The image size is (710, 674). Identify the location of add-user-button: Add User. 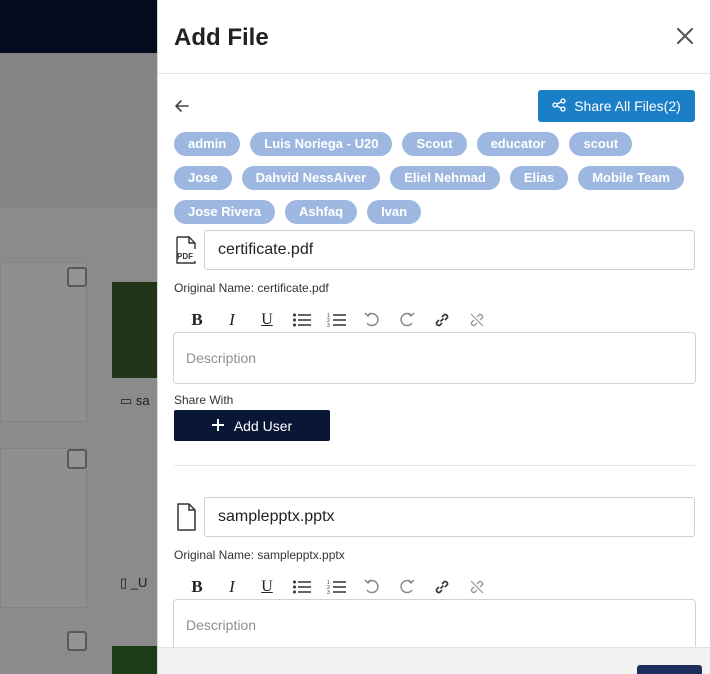
(252, 425).